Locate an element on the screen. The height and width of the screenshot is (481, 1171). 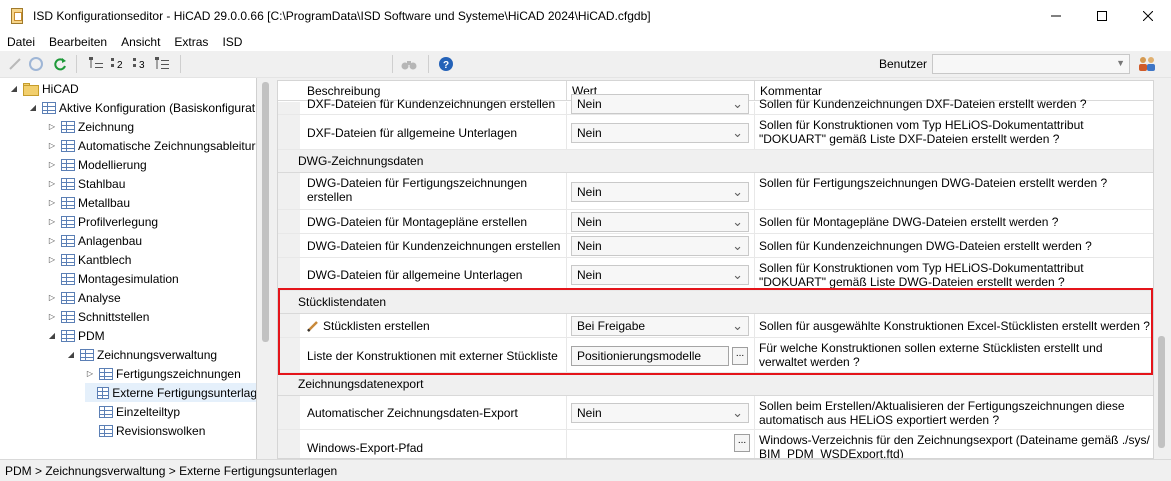
column-header-description: Beschreibung is located at coordinates (343, 91).